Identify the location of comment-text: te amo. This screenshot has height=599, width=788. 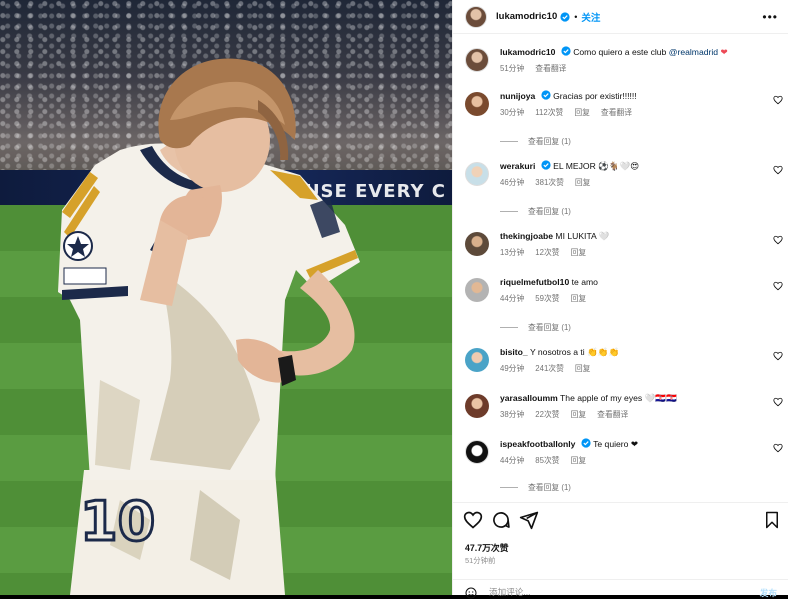
(584, 282).